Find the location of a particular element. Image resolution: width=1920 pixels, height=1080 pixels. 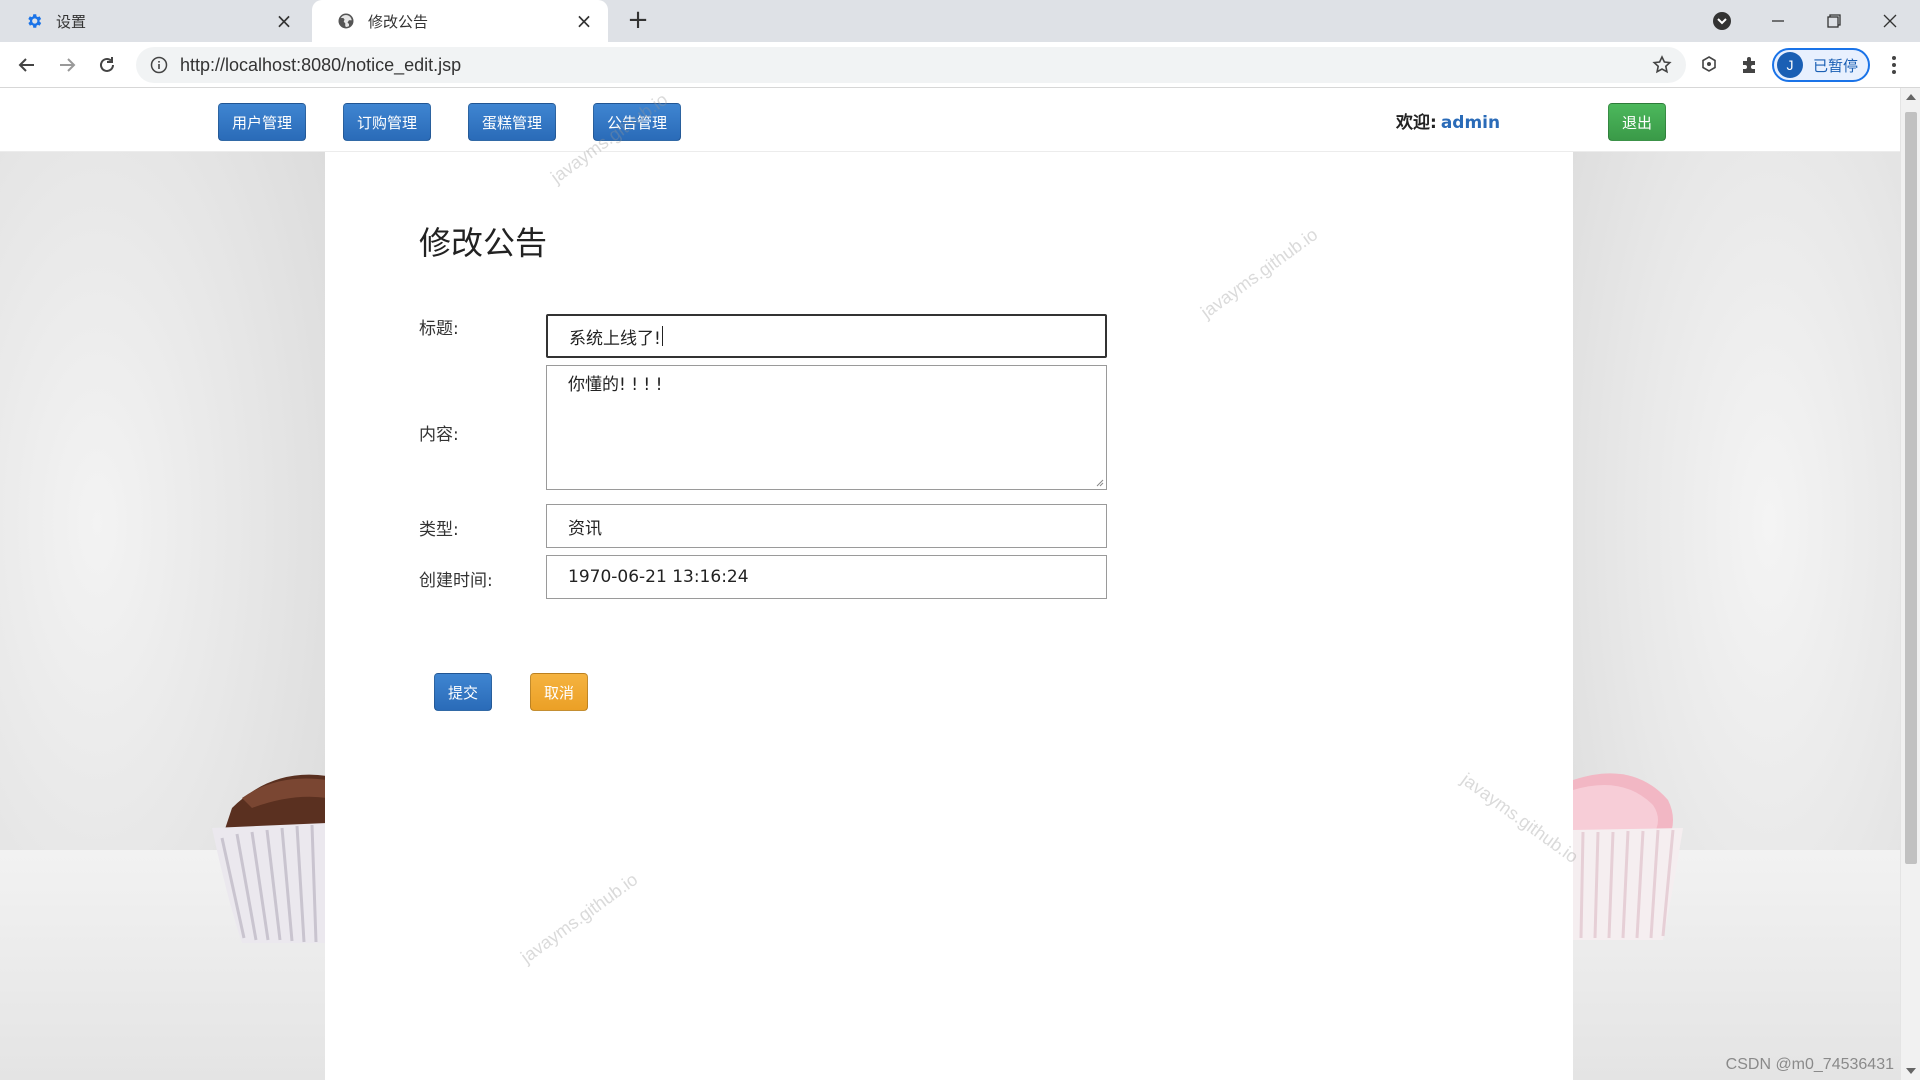

back-button is located at coordinates (27, 65).